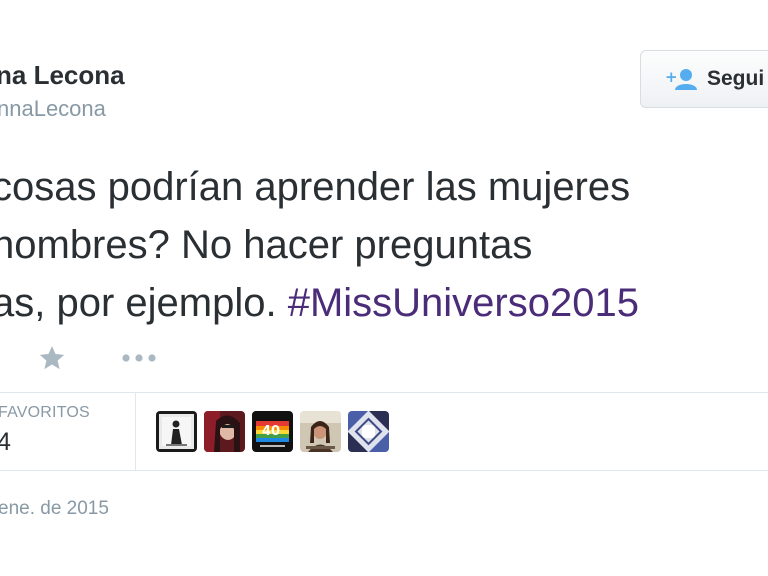 This screenshot has height=576, width=768. What do you see at coordinates (463, 303) in the screenshot?
I see `hashtag-link: #MissUniverso2015` at bounding box center [463, 303].